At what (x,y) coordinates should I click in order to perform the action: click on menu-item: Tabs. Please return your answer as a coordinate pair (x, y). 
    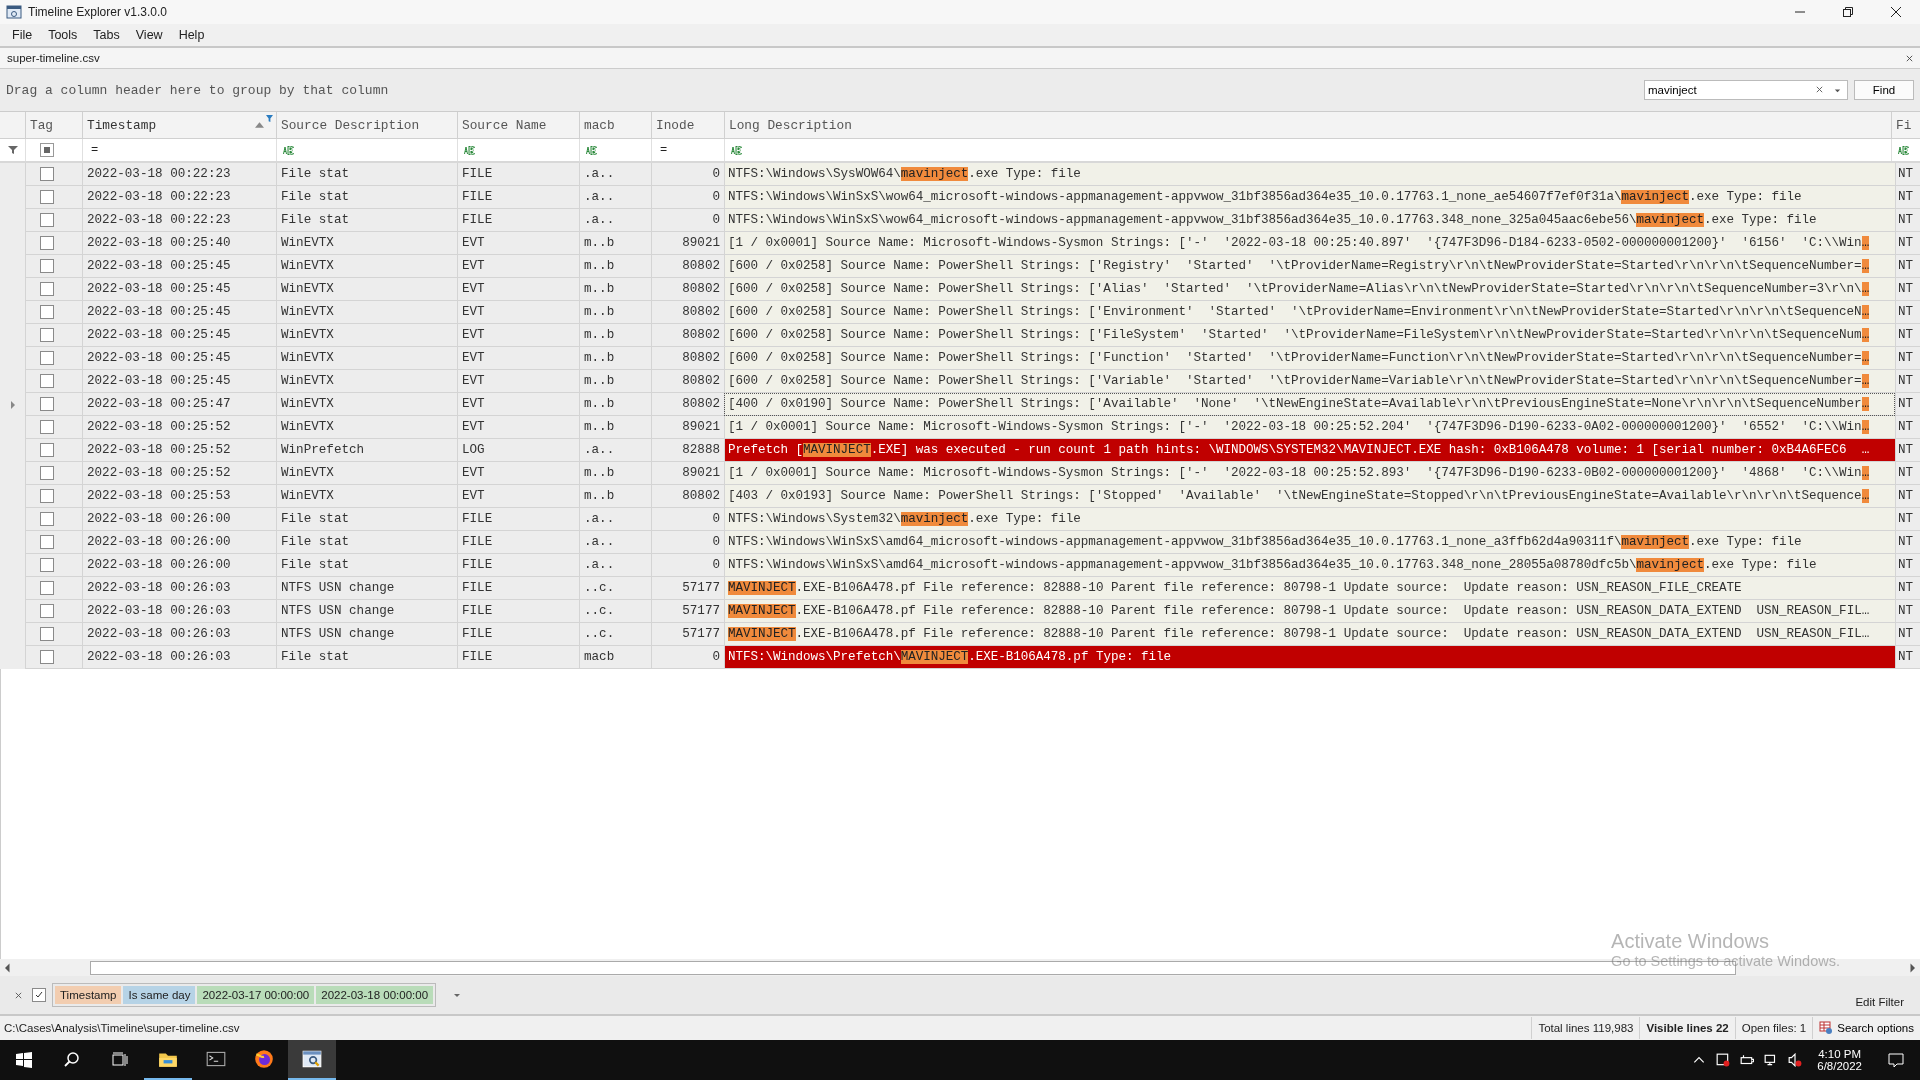
    Looking at the image, I should click on (106, 35).